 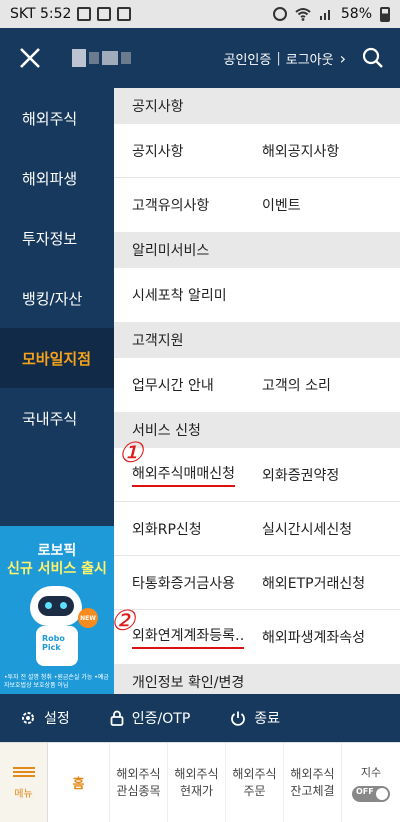 I want to click on close-button, so click(x=30, y=58).